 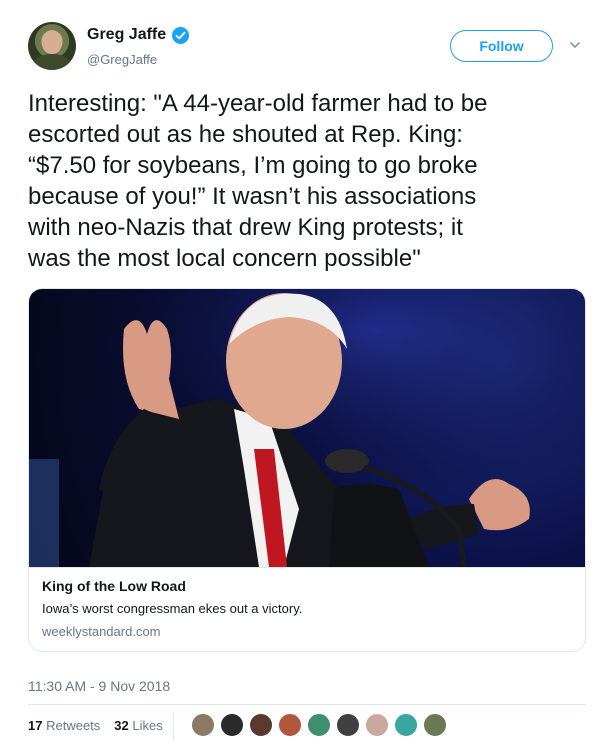 I want to click on author-name: Greg Jaffe, so click(x=126, y=35).